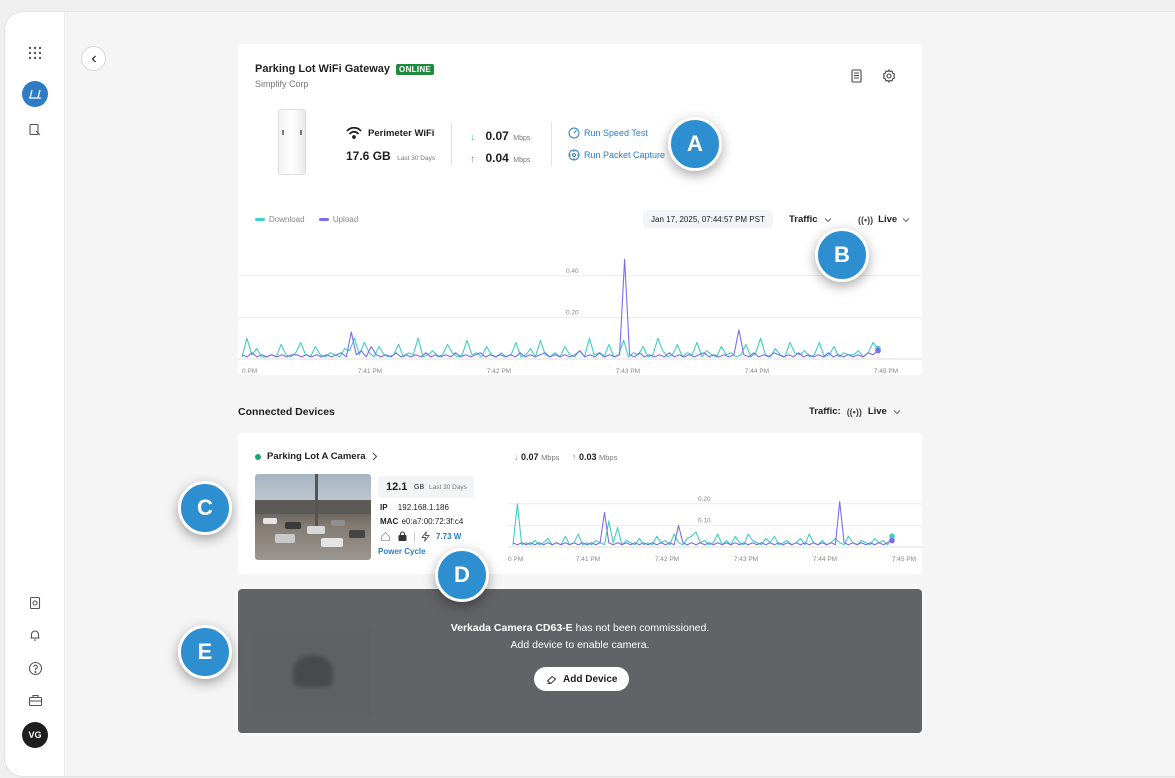  Describe the element at coordinates (889, 78) in the screenshot. I see `settings-gear-icon` at that location.